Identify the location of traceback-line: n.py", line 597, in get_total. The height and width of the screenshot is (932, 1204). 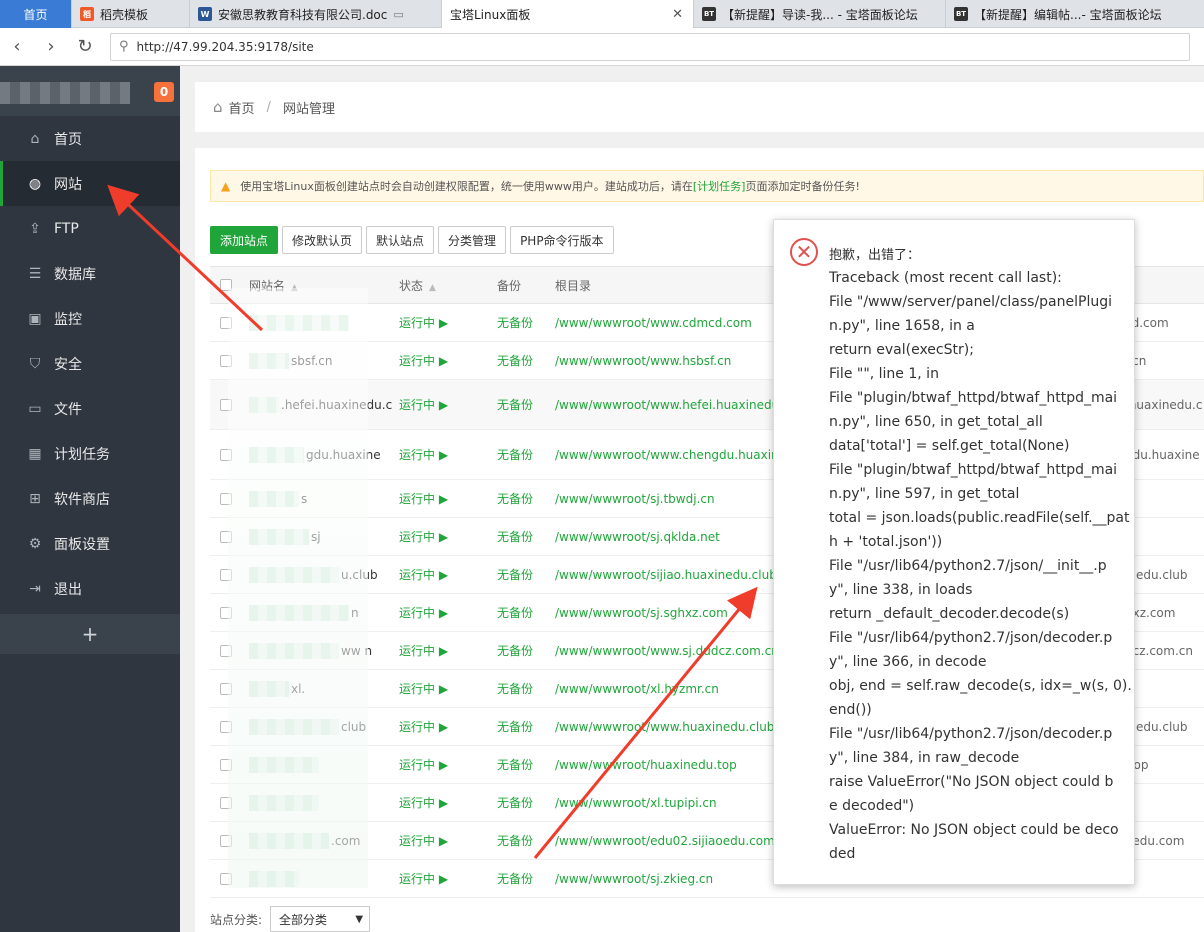
(924, 494).